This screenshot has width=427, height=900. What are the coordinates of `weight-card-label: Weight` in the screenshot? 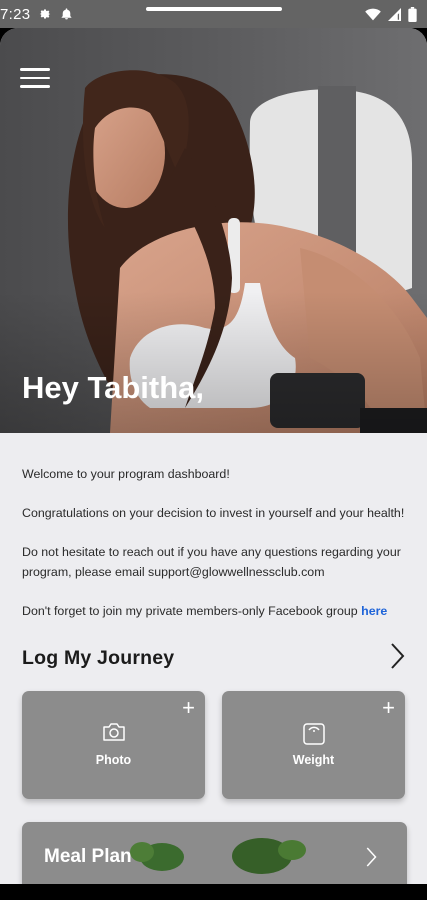 It's located at (313, 759).